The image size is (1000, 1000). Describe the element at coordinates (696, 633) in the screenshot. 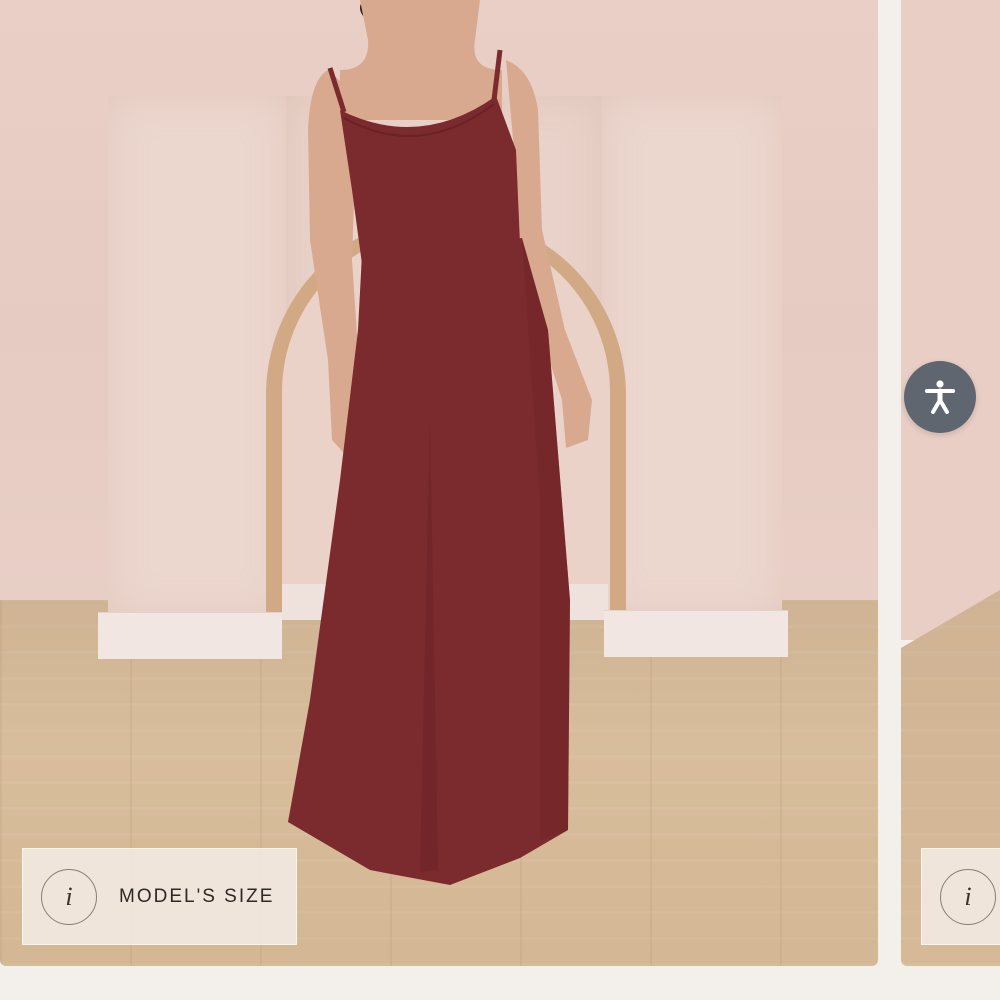

I see `photo-plinth-right` at that location.